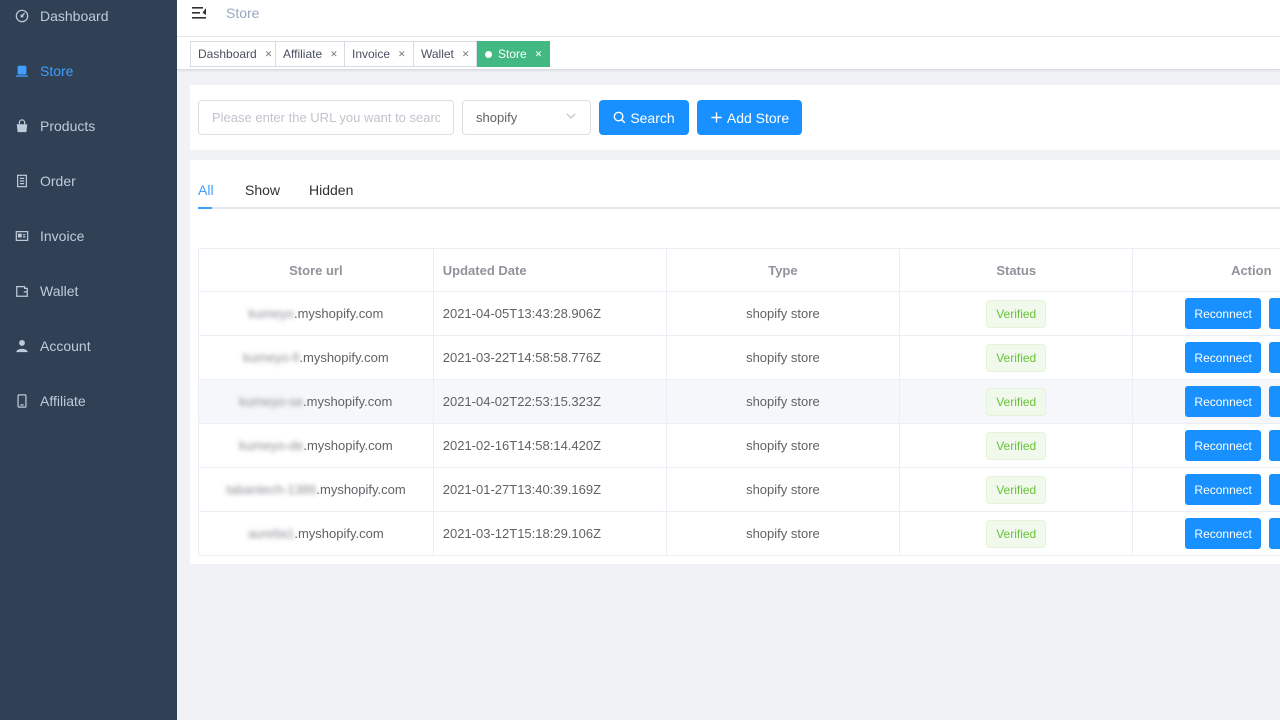 Image resolution: width=1280 pixels, height=720 pixels. What do you see at coordinates (199, 13) in the screenshot?
I see `hamburger-icon` at bounding box center [199, 13].